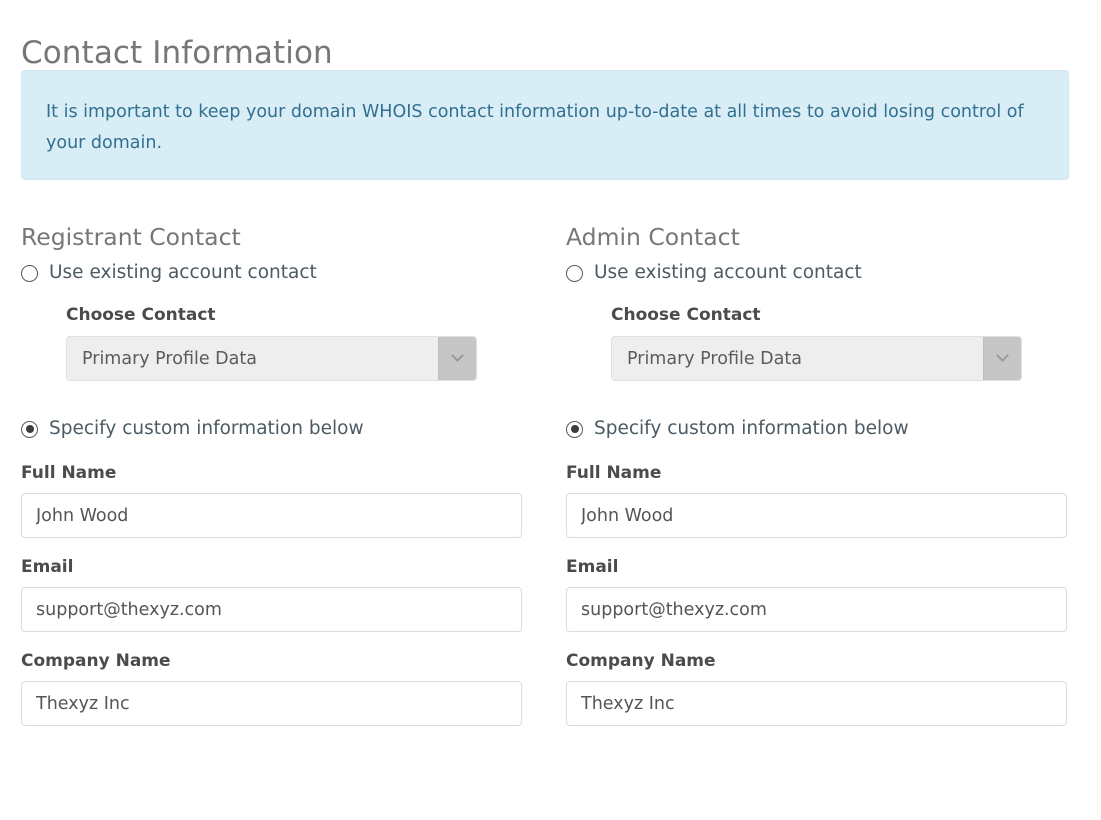 The height and width of the screenshot is (820, 1101). I want to click on registrant-choose-contact-group: Choose Contact Primary Profile Data, so click(294, 342).